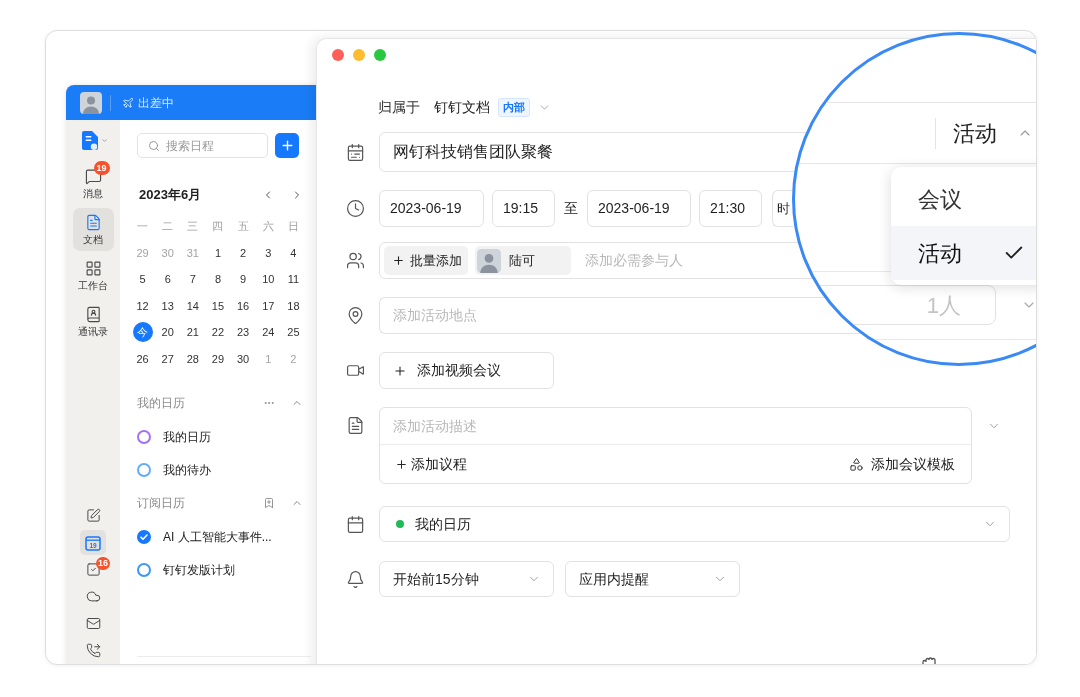 Image resolution: width=1080 pixels, height=697 pixels. Describe the element at coordinates (268, 252) in the screenshot. I see `date-cell: 3` at that location.